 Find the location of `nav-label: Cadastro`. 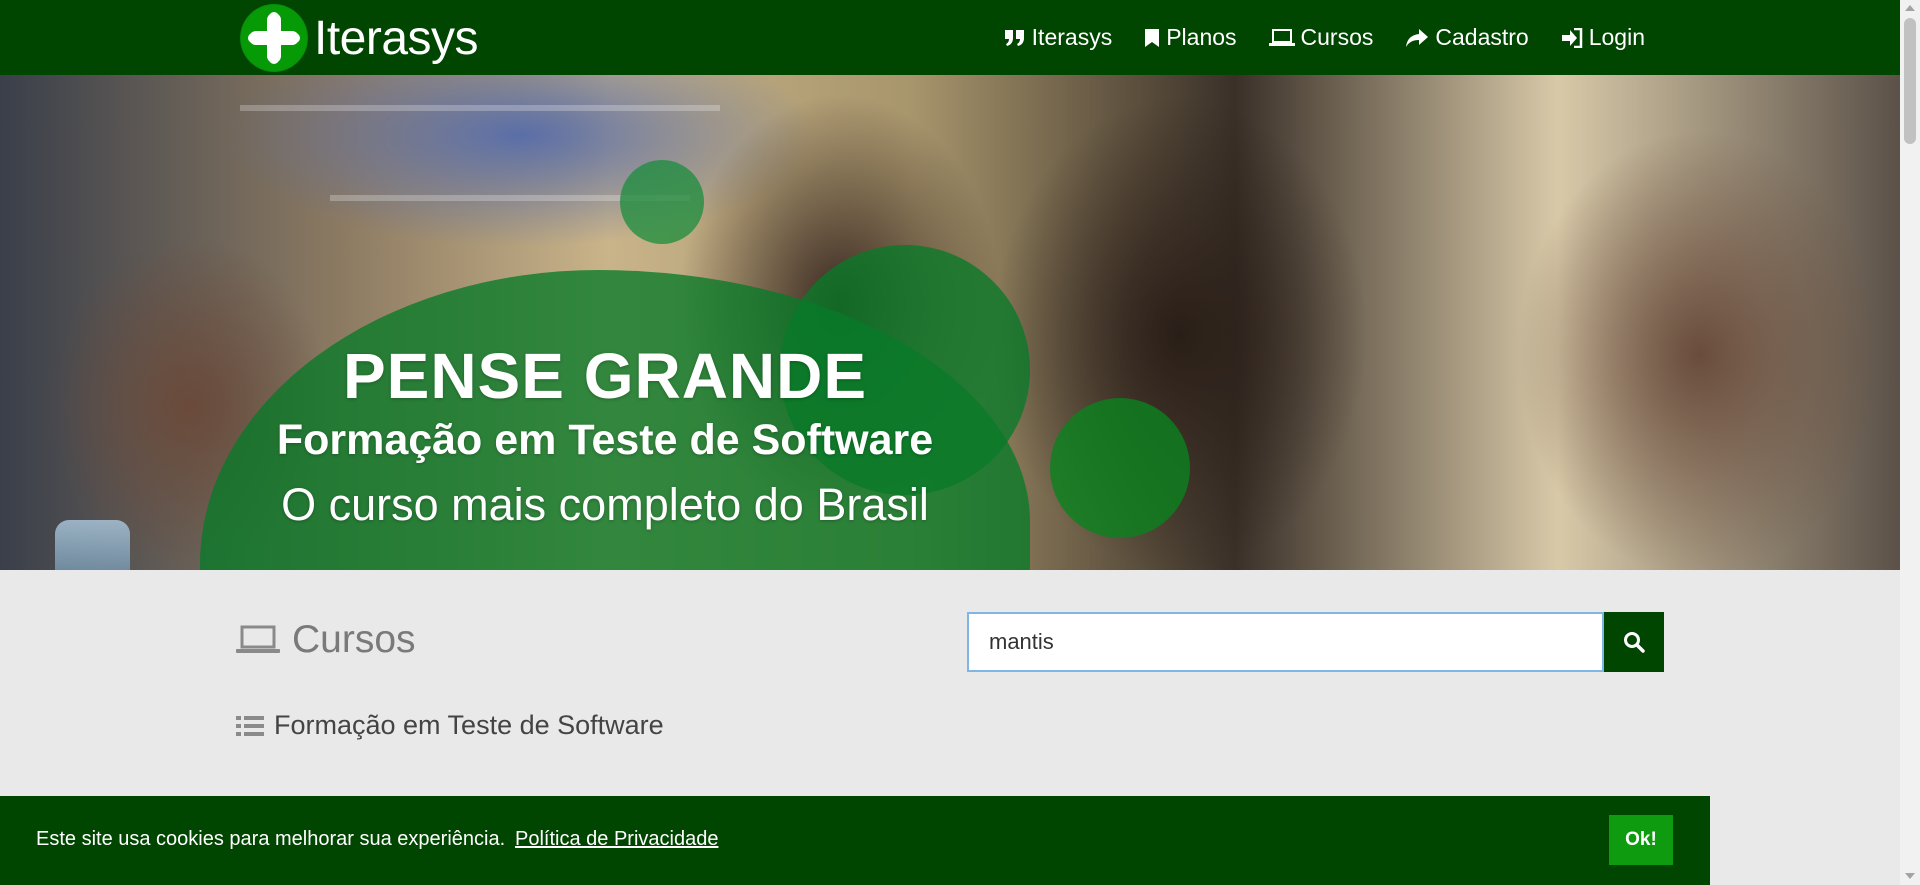

nav-label: Cadastro is located at coordinates (1482, 37).